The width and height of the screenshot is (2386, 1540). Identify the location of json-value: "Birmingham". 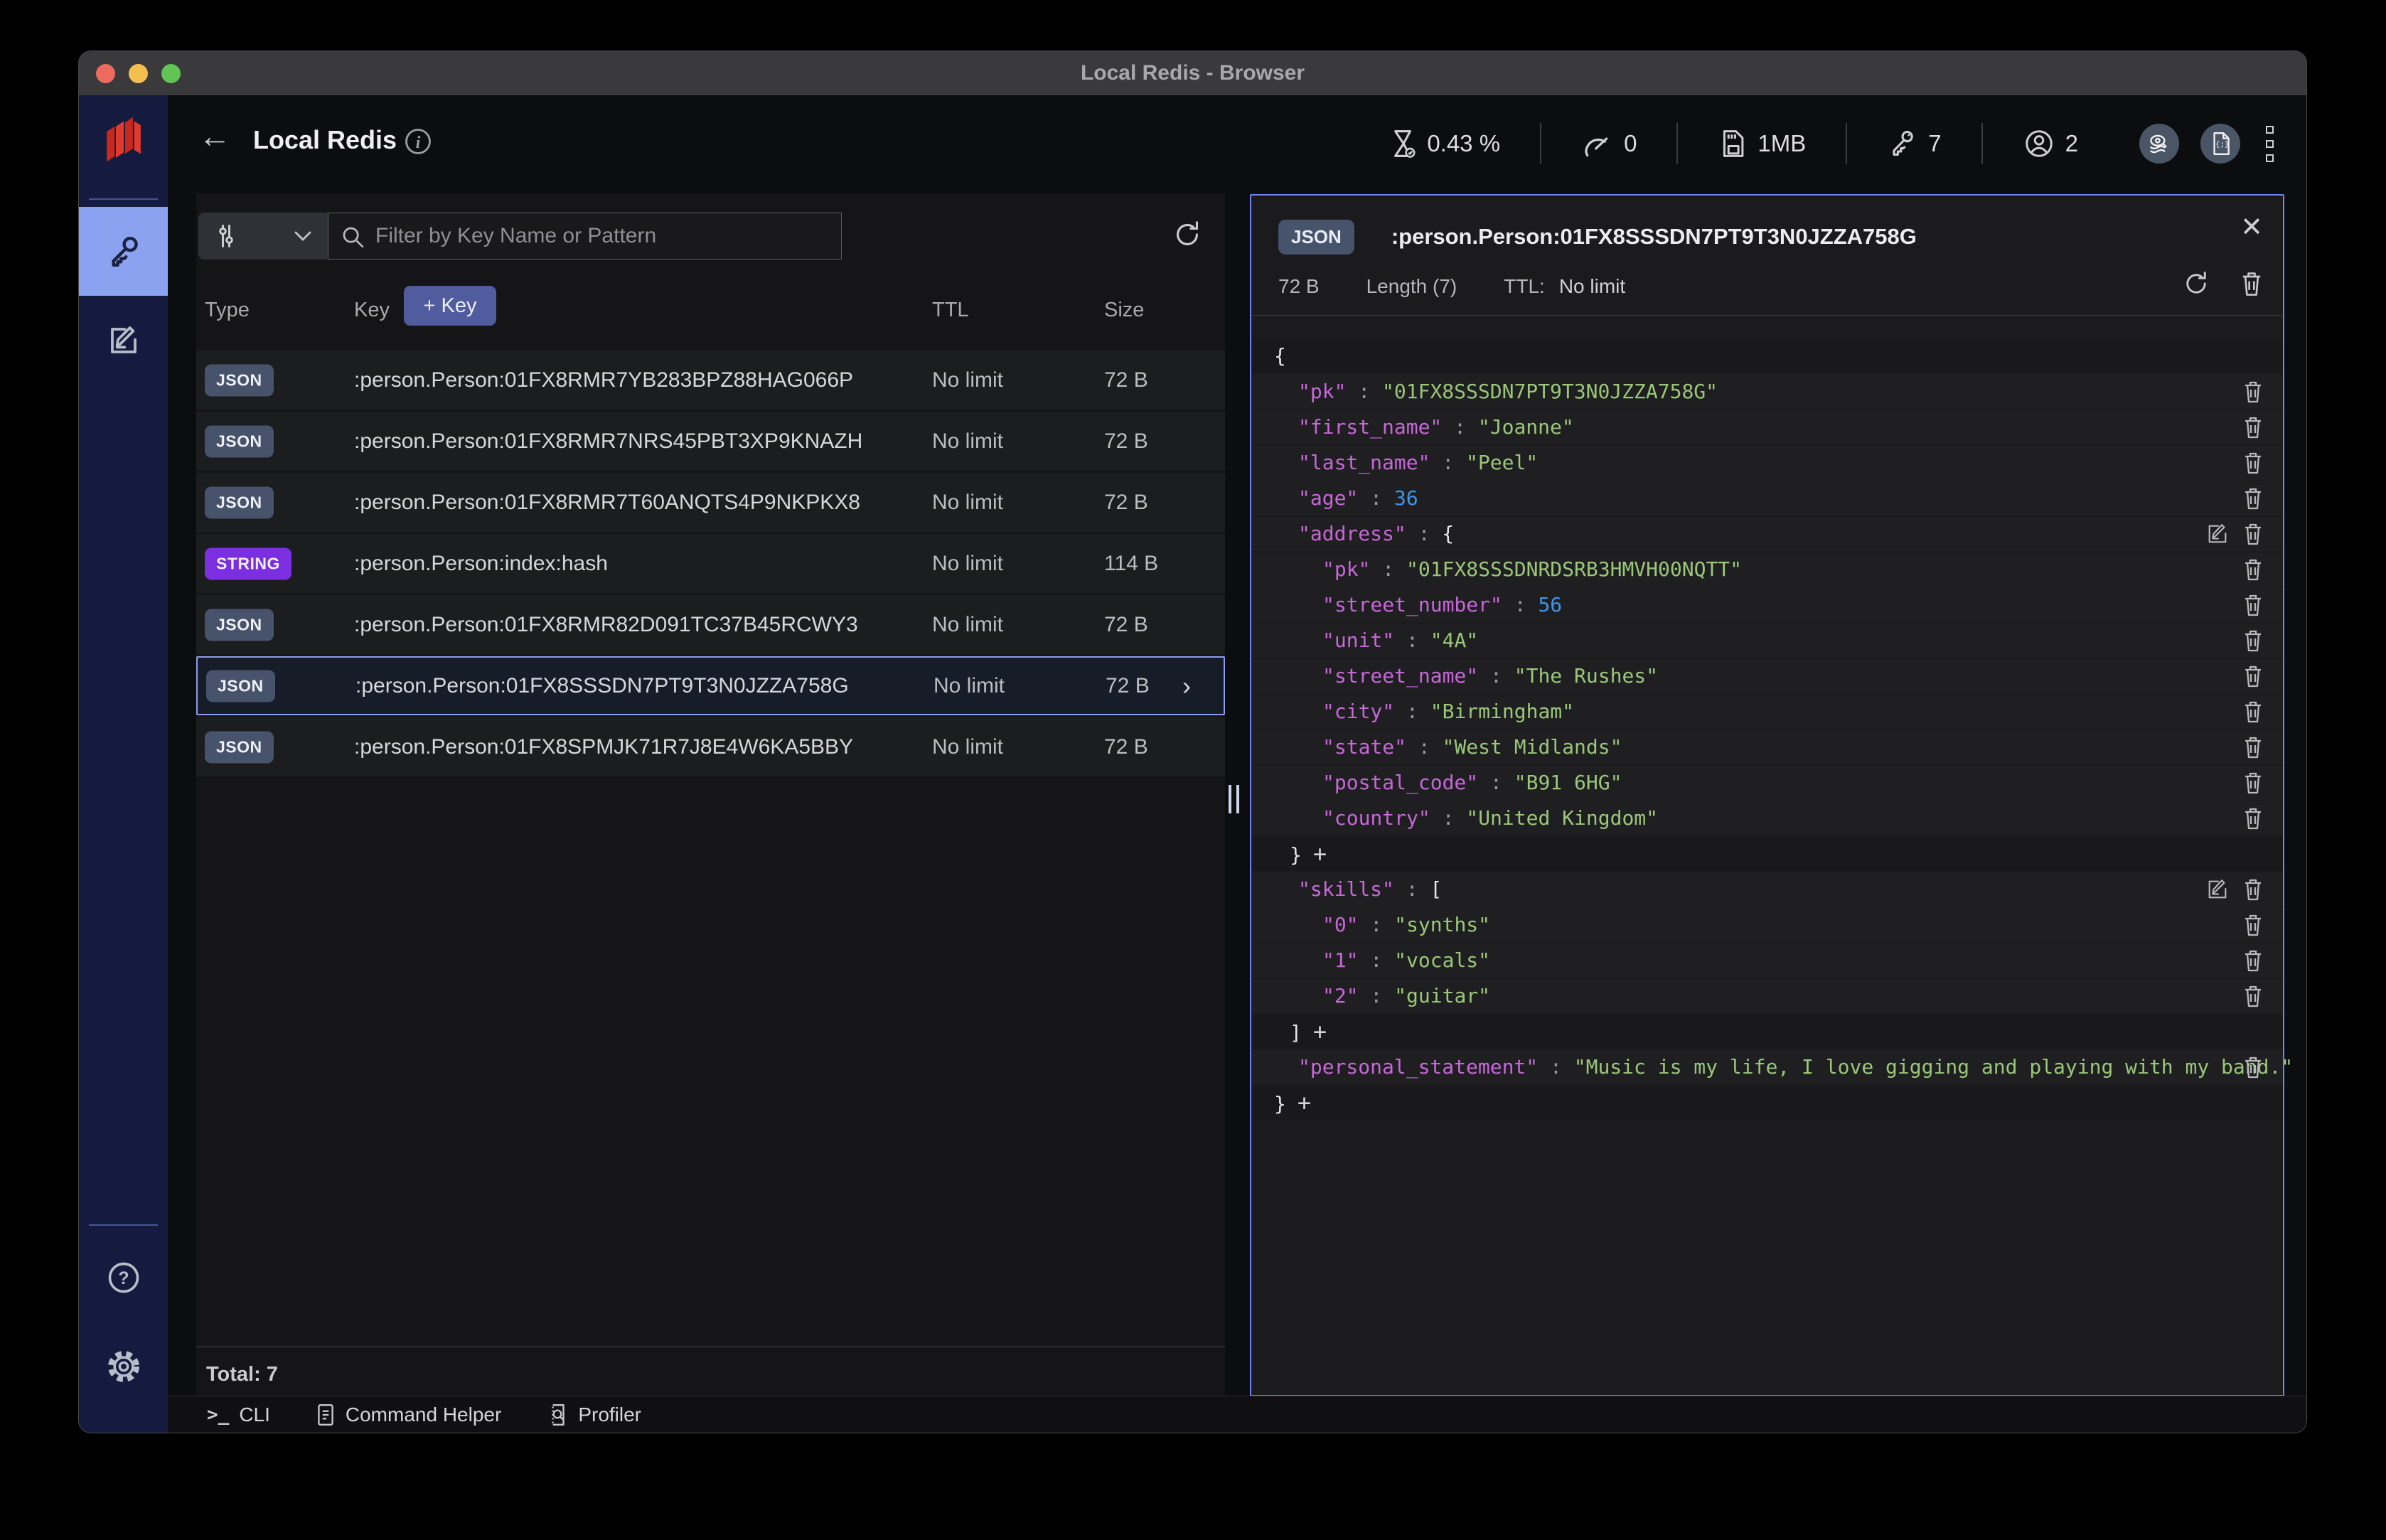
(1502, 711).